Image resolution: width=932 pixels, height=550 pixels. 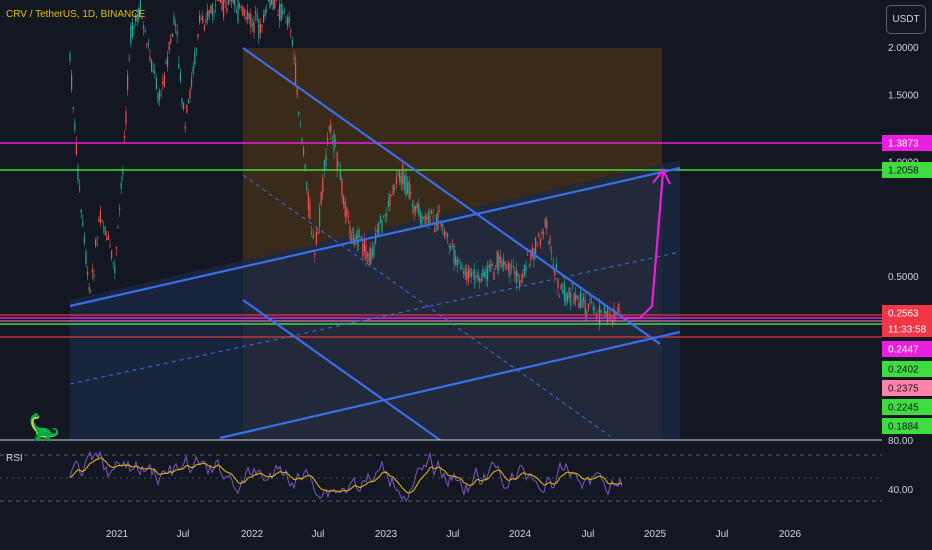 I want to click on price-level-label: 1.3873, so click(x=903, y=144).